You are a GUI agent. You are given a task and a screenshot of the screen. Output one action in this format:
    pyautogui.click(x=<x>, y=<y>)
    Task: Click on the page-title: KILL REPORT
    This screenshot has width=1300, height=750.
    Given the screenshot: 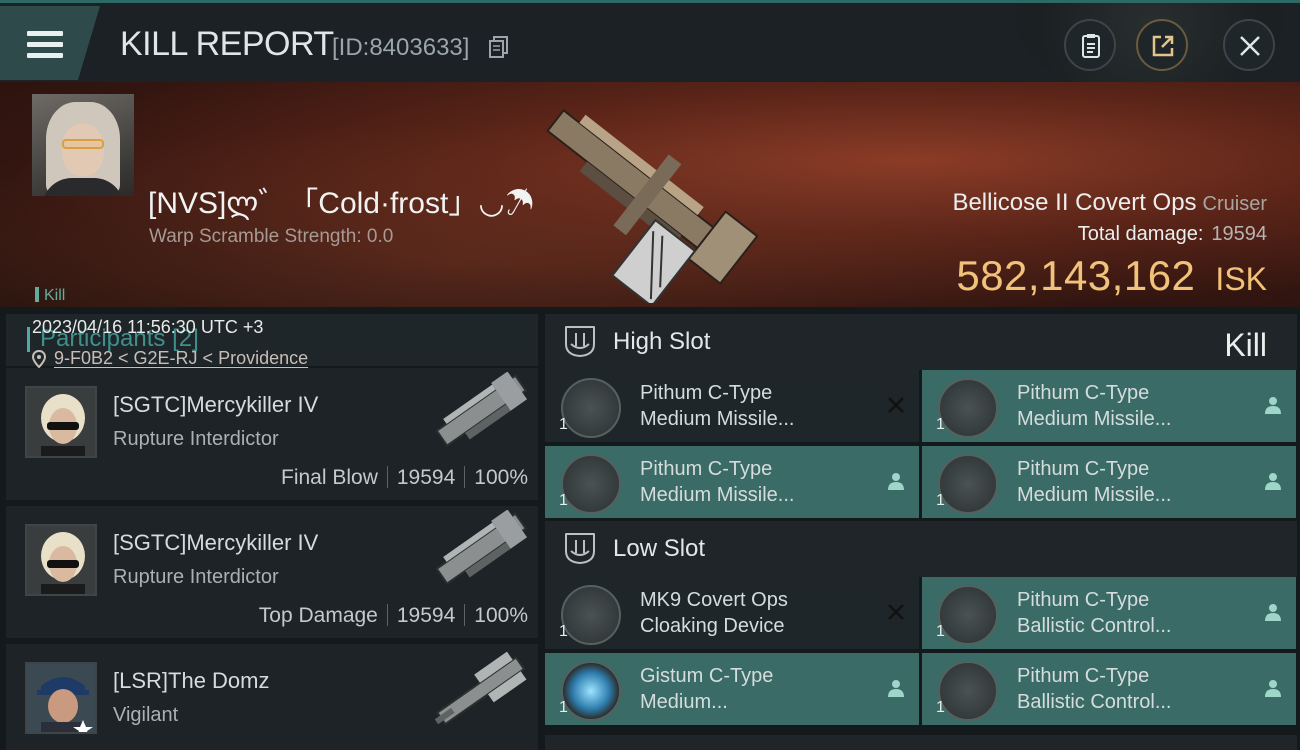 What is the action you would take?
    pyautogui.click(x=227, y=44)
    